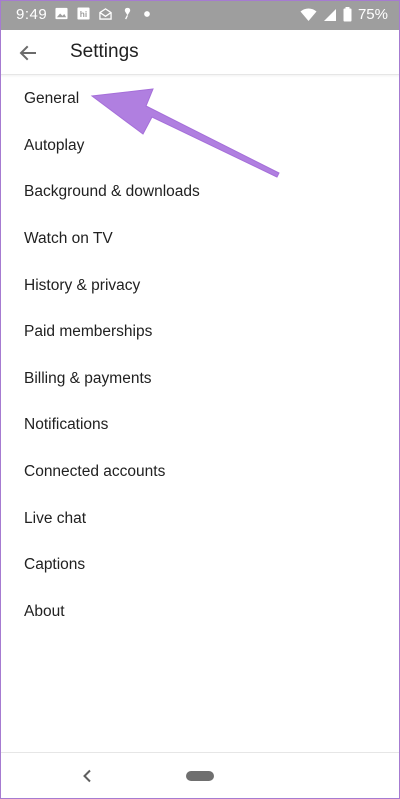 The width and height of the screenshot is (400, 799). I want to click on settings-item-paid-memberships: Paid memberships, so click(200, 332).